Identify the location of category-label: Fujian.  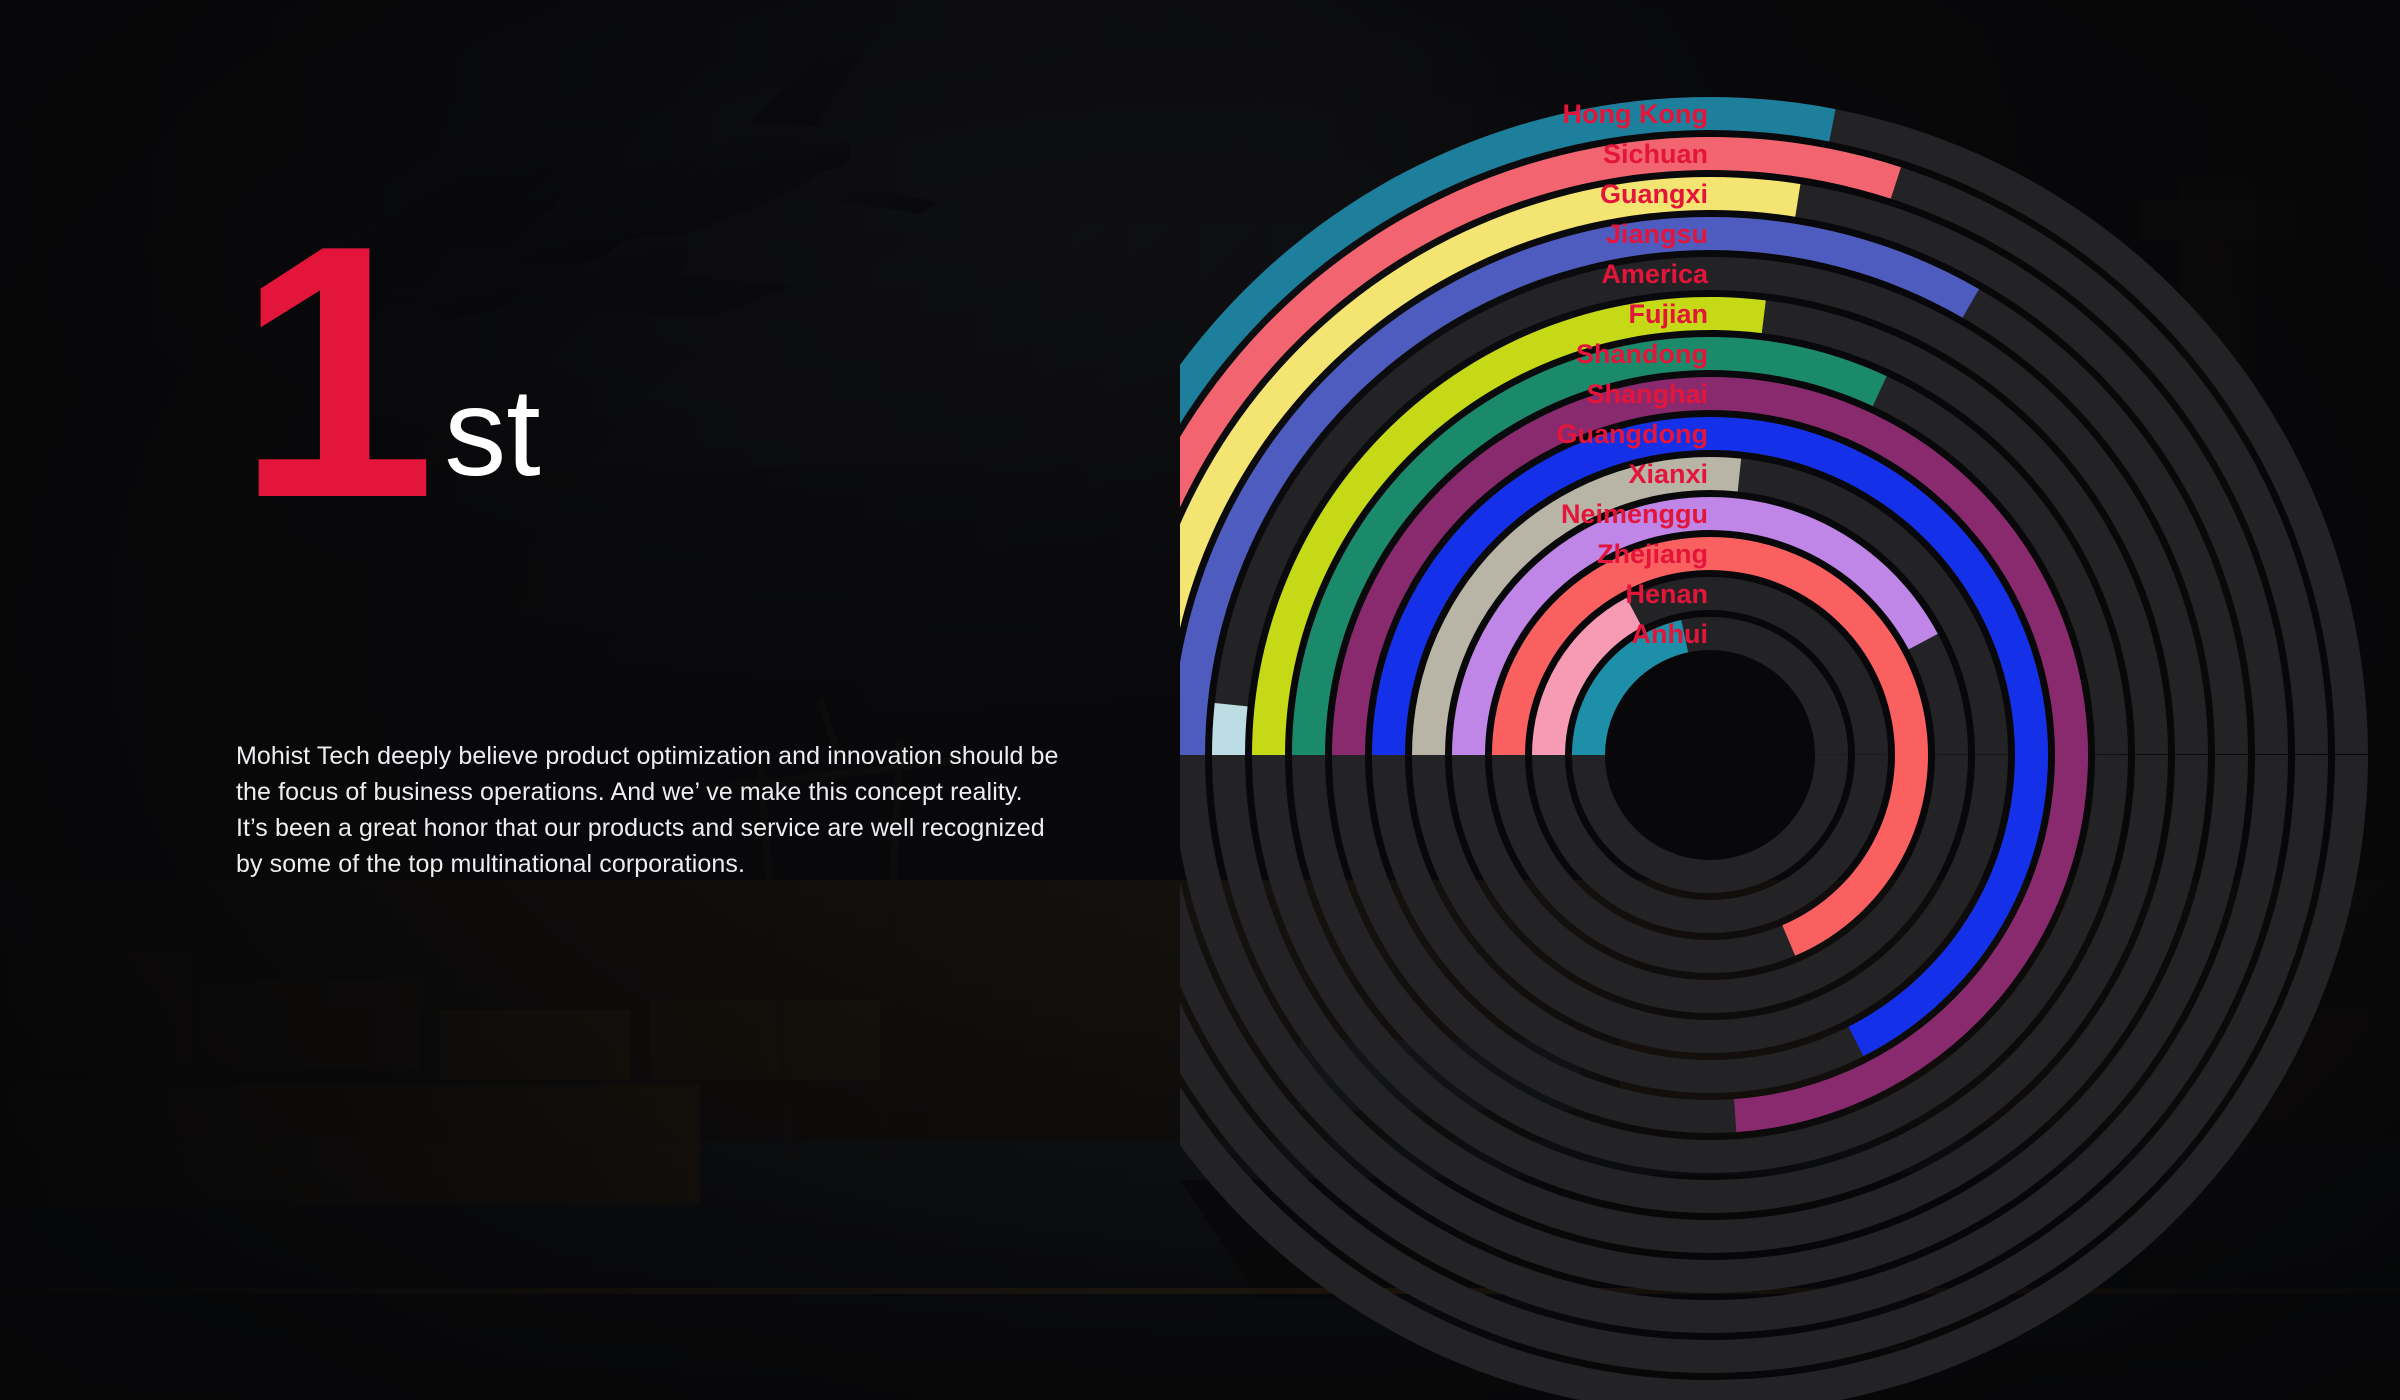
(1668, 313).